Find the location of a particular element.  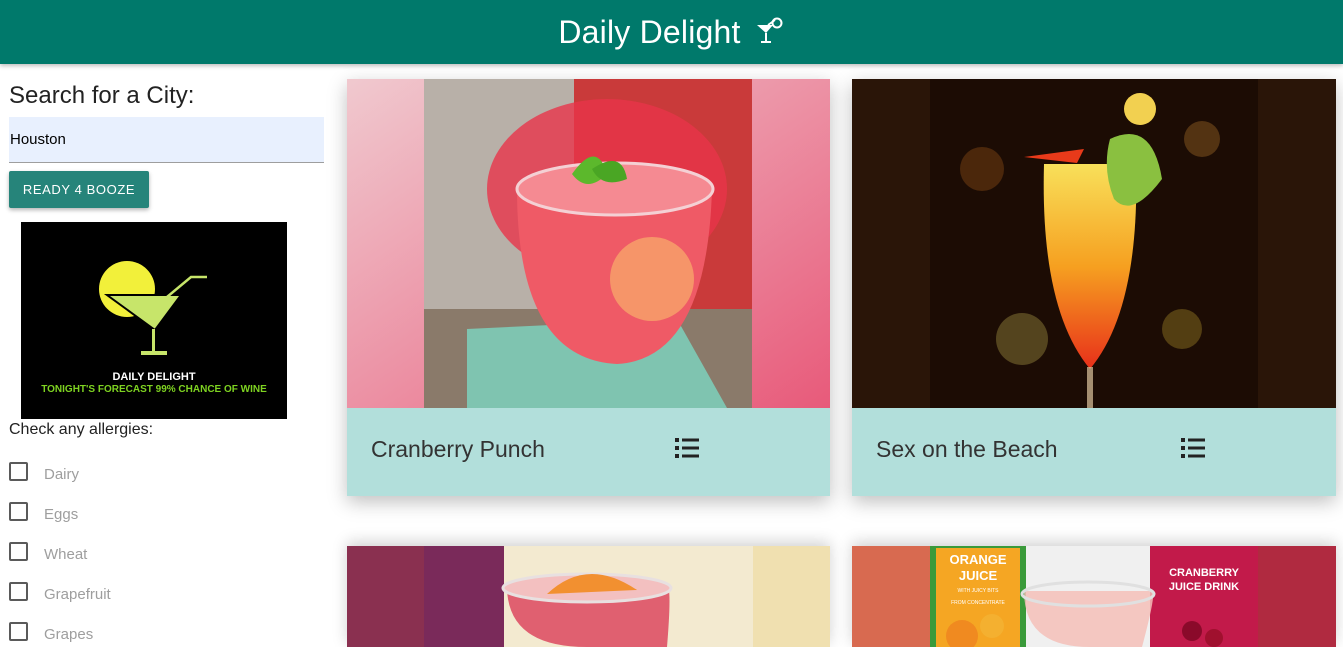

allergy-list: Dairy Eggs Wheat Grapefruit Grapes is located at coordinates (60, 550).